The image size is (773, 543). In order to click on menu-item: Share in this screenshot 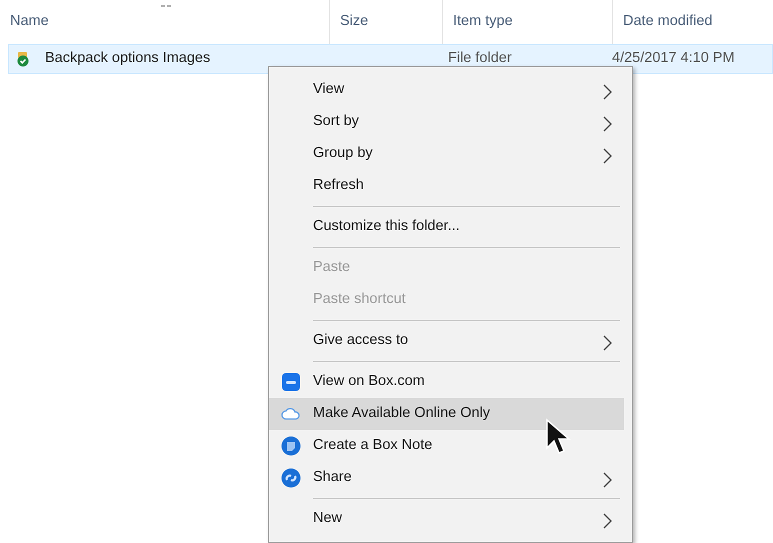, I will do `click(446, 478)`.